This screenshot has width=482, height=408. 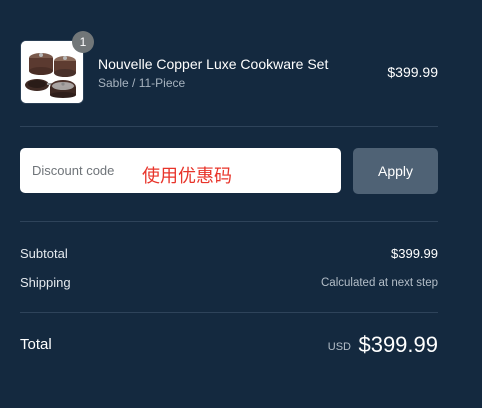 I want to click on product-variant: Sable / 11-Piece, so click(x=142, y=83).